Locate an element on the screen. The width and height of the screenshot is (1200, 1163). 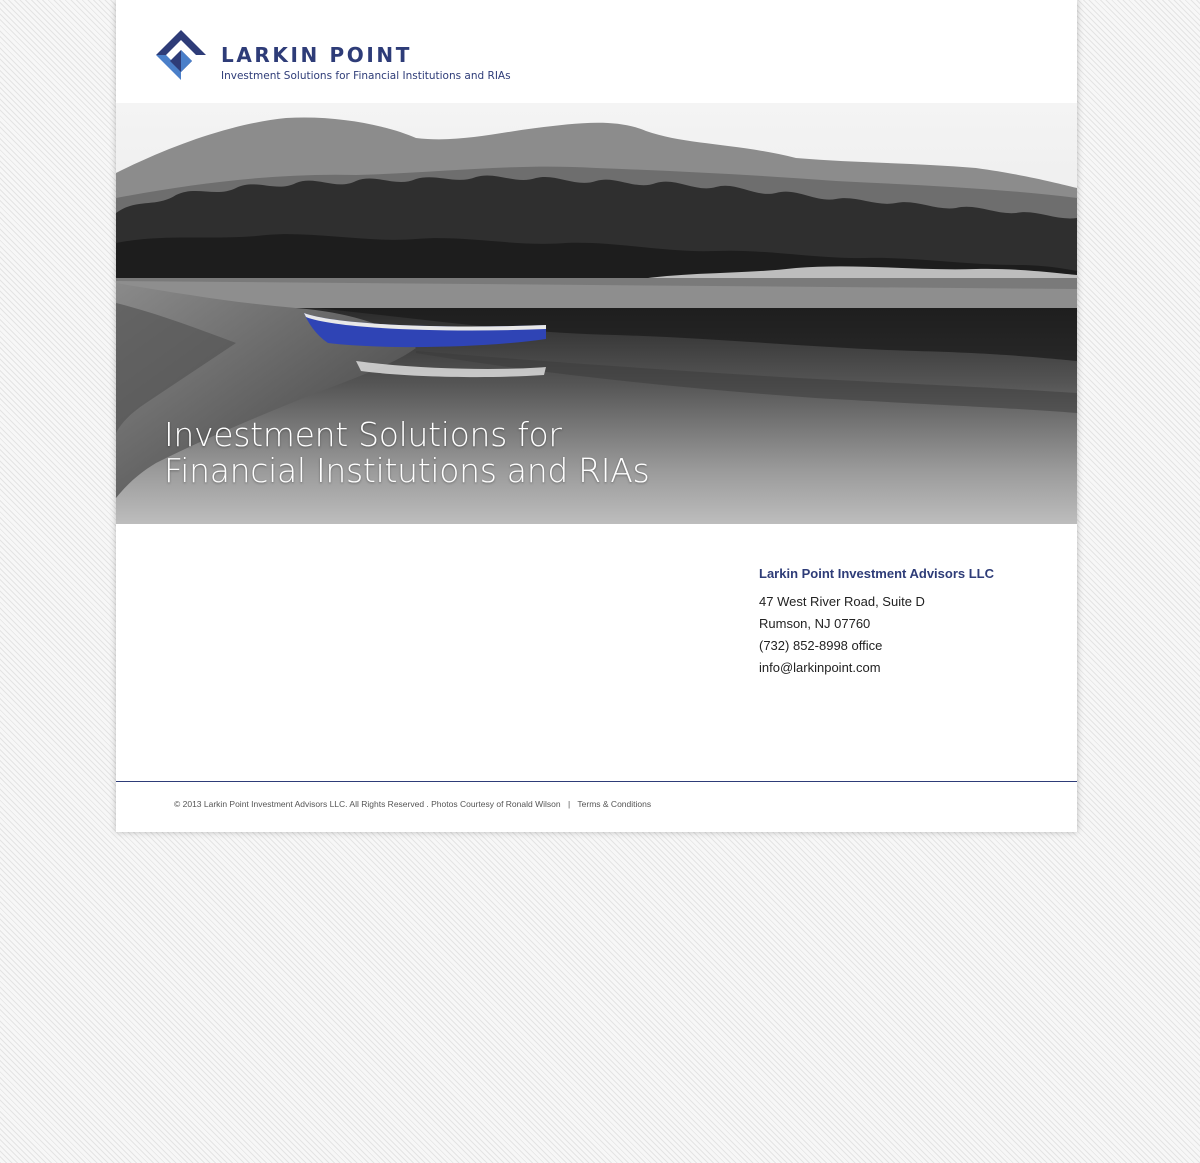
footer-divider is located at coordinates (596, 781).